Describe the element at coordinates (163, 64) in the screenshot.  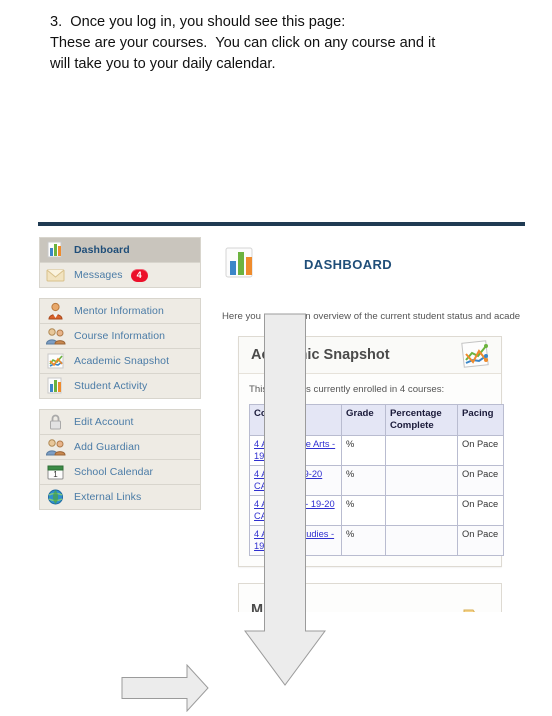
I see `instruction-line-3: will take you to your daily calendar.` at that location.